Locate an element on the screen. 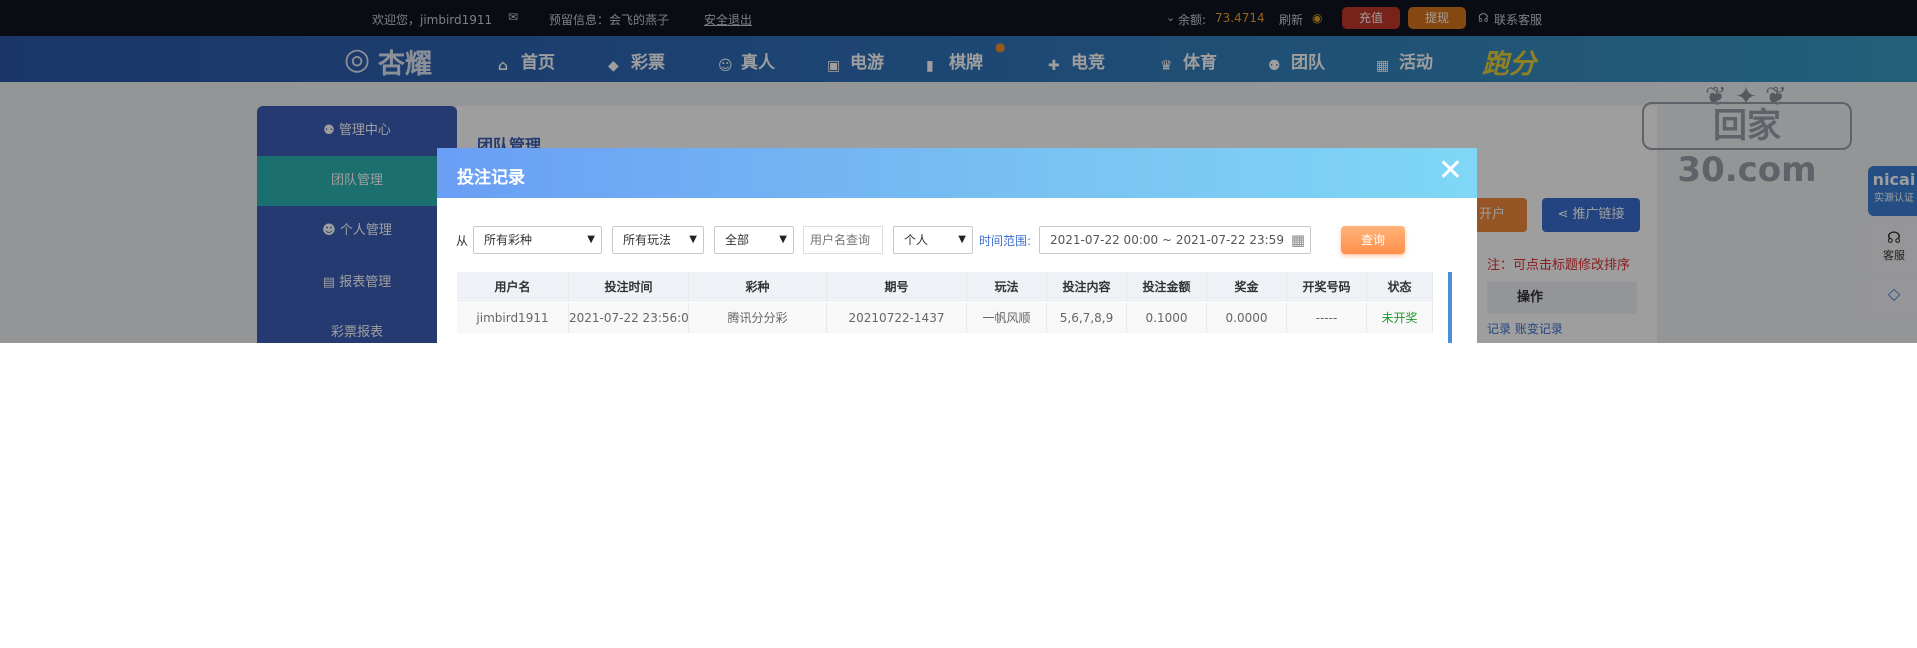 This screenshot has height=648, width=1917. calendar-icon: ▦ is located at coordinates (1297, 240).